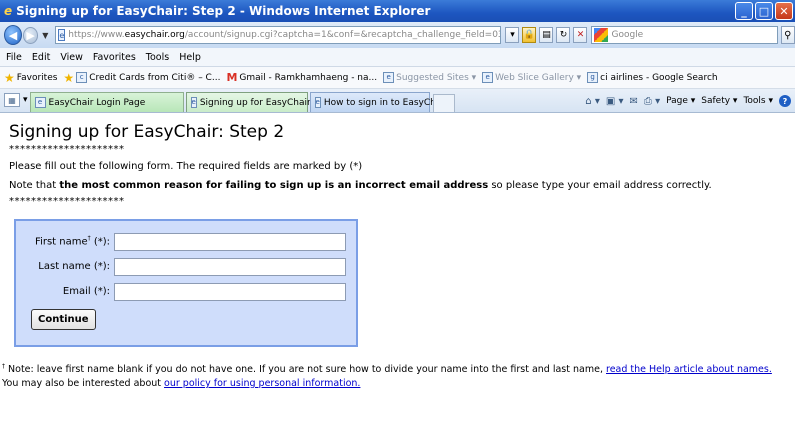 This screenshot has height=428, width=795. I want to click on first-name-label-text: First name, so click(61, 242).